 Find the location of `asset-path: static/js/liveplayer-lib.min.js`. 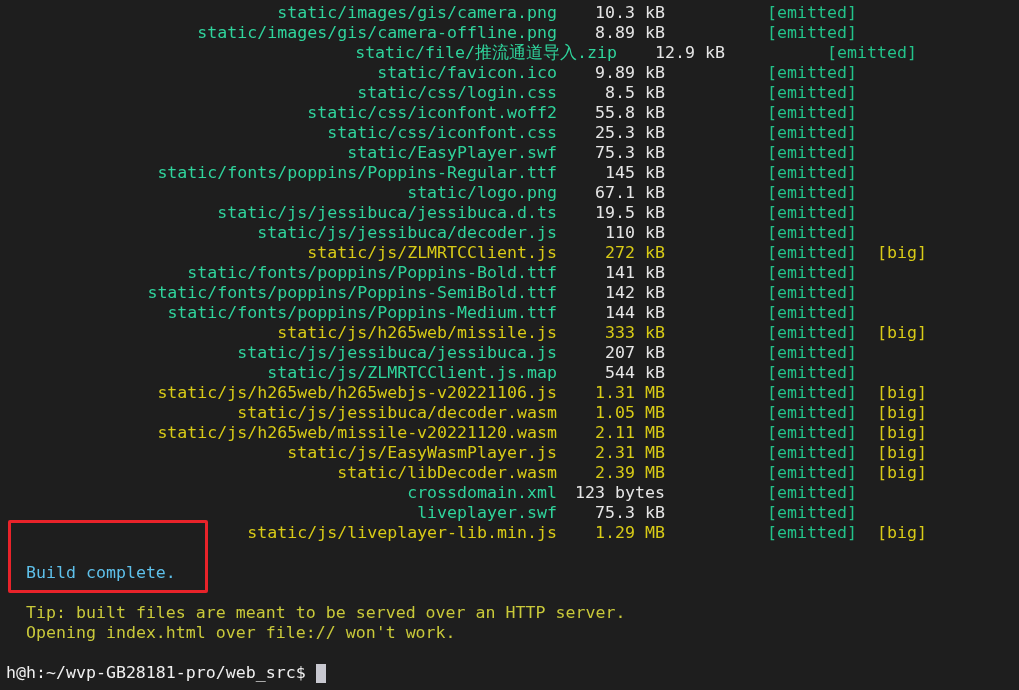

asset-path: static/js/liveplayer-lib.min.js is located at coordinates (401, 533).